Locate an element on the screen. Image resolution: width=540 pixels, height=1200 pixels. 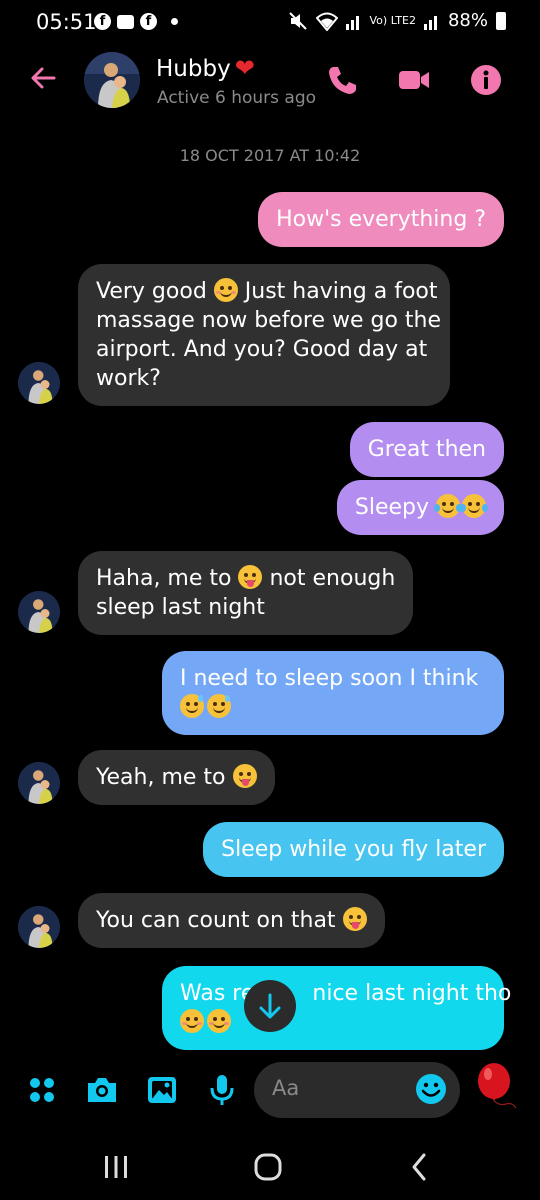
message-input-placeholder: Aa is located at coordinates (286, 1088).